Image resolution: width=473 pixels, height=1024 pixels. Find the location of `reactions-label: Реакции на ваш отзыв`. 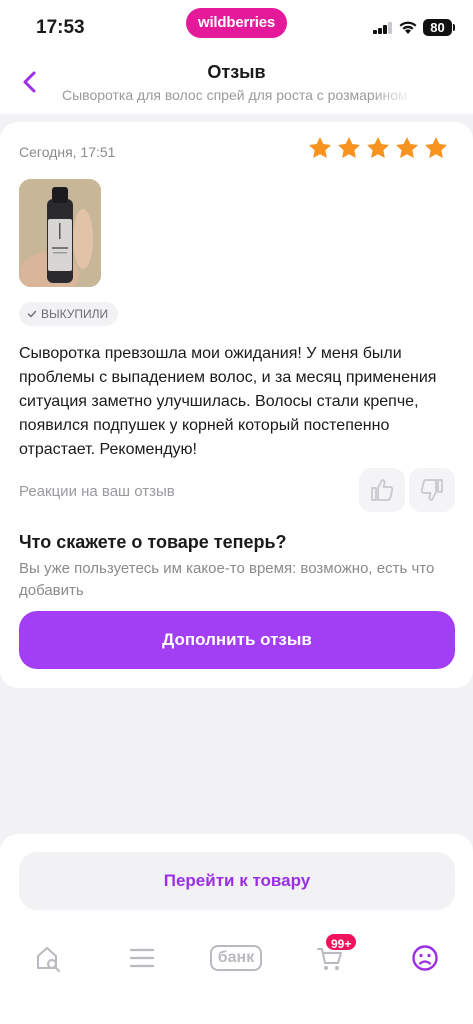

reactions-label: Реакции на ваш отзыв is located at coordinates (97, 491).